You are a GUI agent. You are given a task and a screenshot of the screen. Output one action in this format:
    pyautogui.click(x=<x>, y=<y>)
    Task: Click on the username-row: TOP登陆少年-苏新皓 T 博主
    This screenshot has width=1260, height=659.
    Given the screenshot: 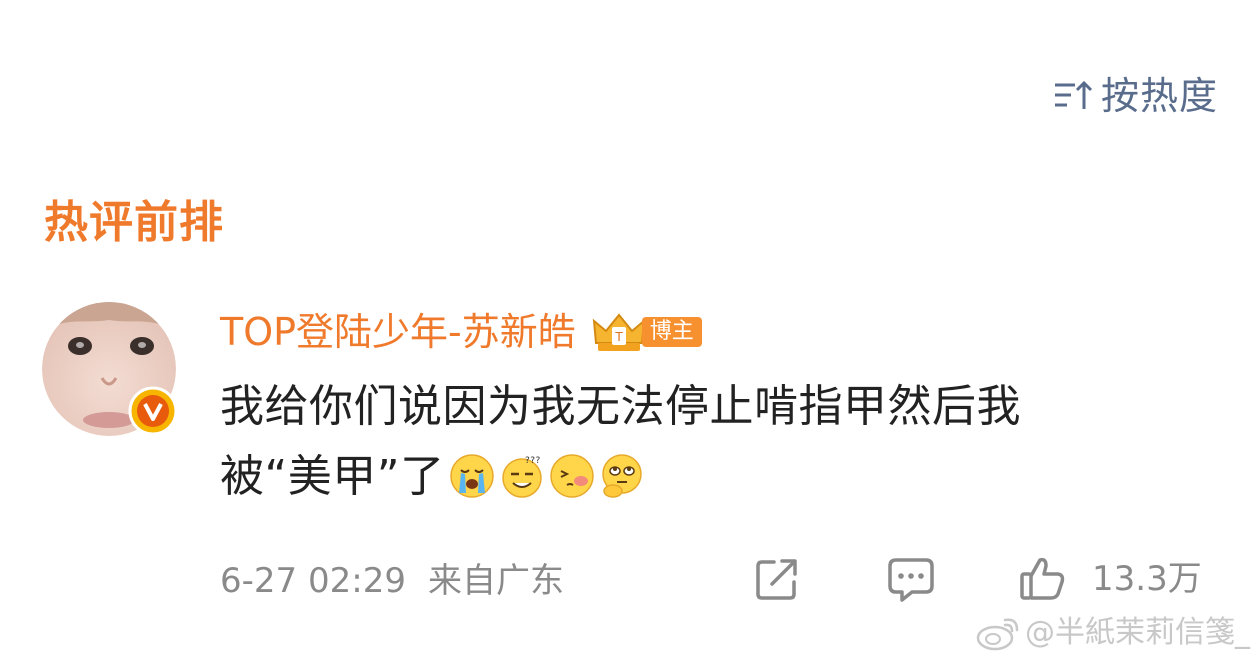 What is the action you would take?
    pyautogui.click(x=461, y=332)
    